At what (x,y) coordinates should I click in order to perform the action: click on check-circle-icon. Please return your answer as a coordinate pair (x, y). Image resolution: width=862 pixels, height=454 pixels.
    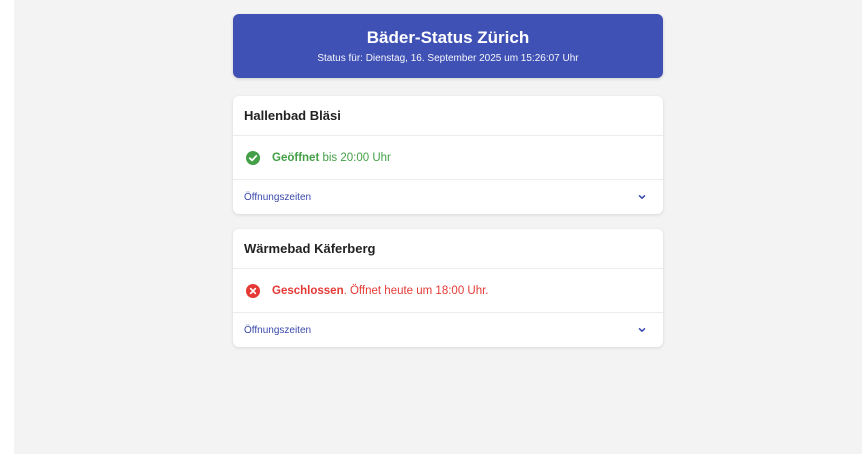
    Looking at the image, I should click on (253, 157).